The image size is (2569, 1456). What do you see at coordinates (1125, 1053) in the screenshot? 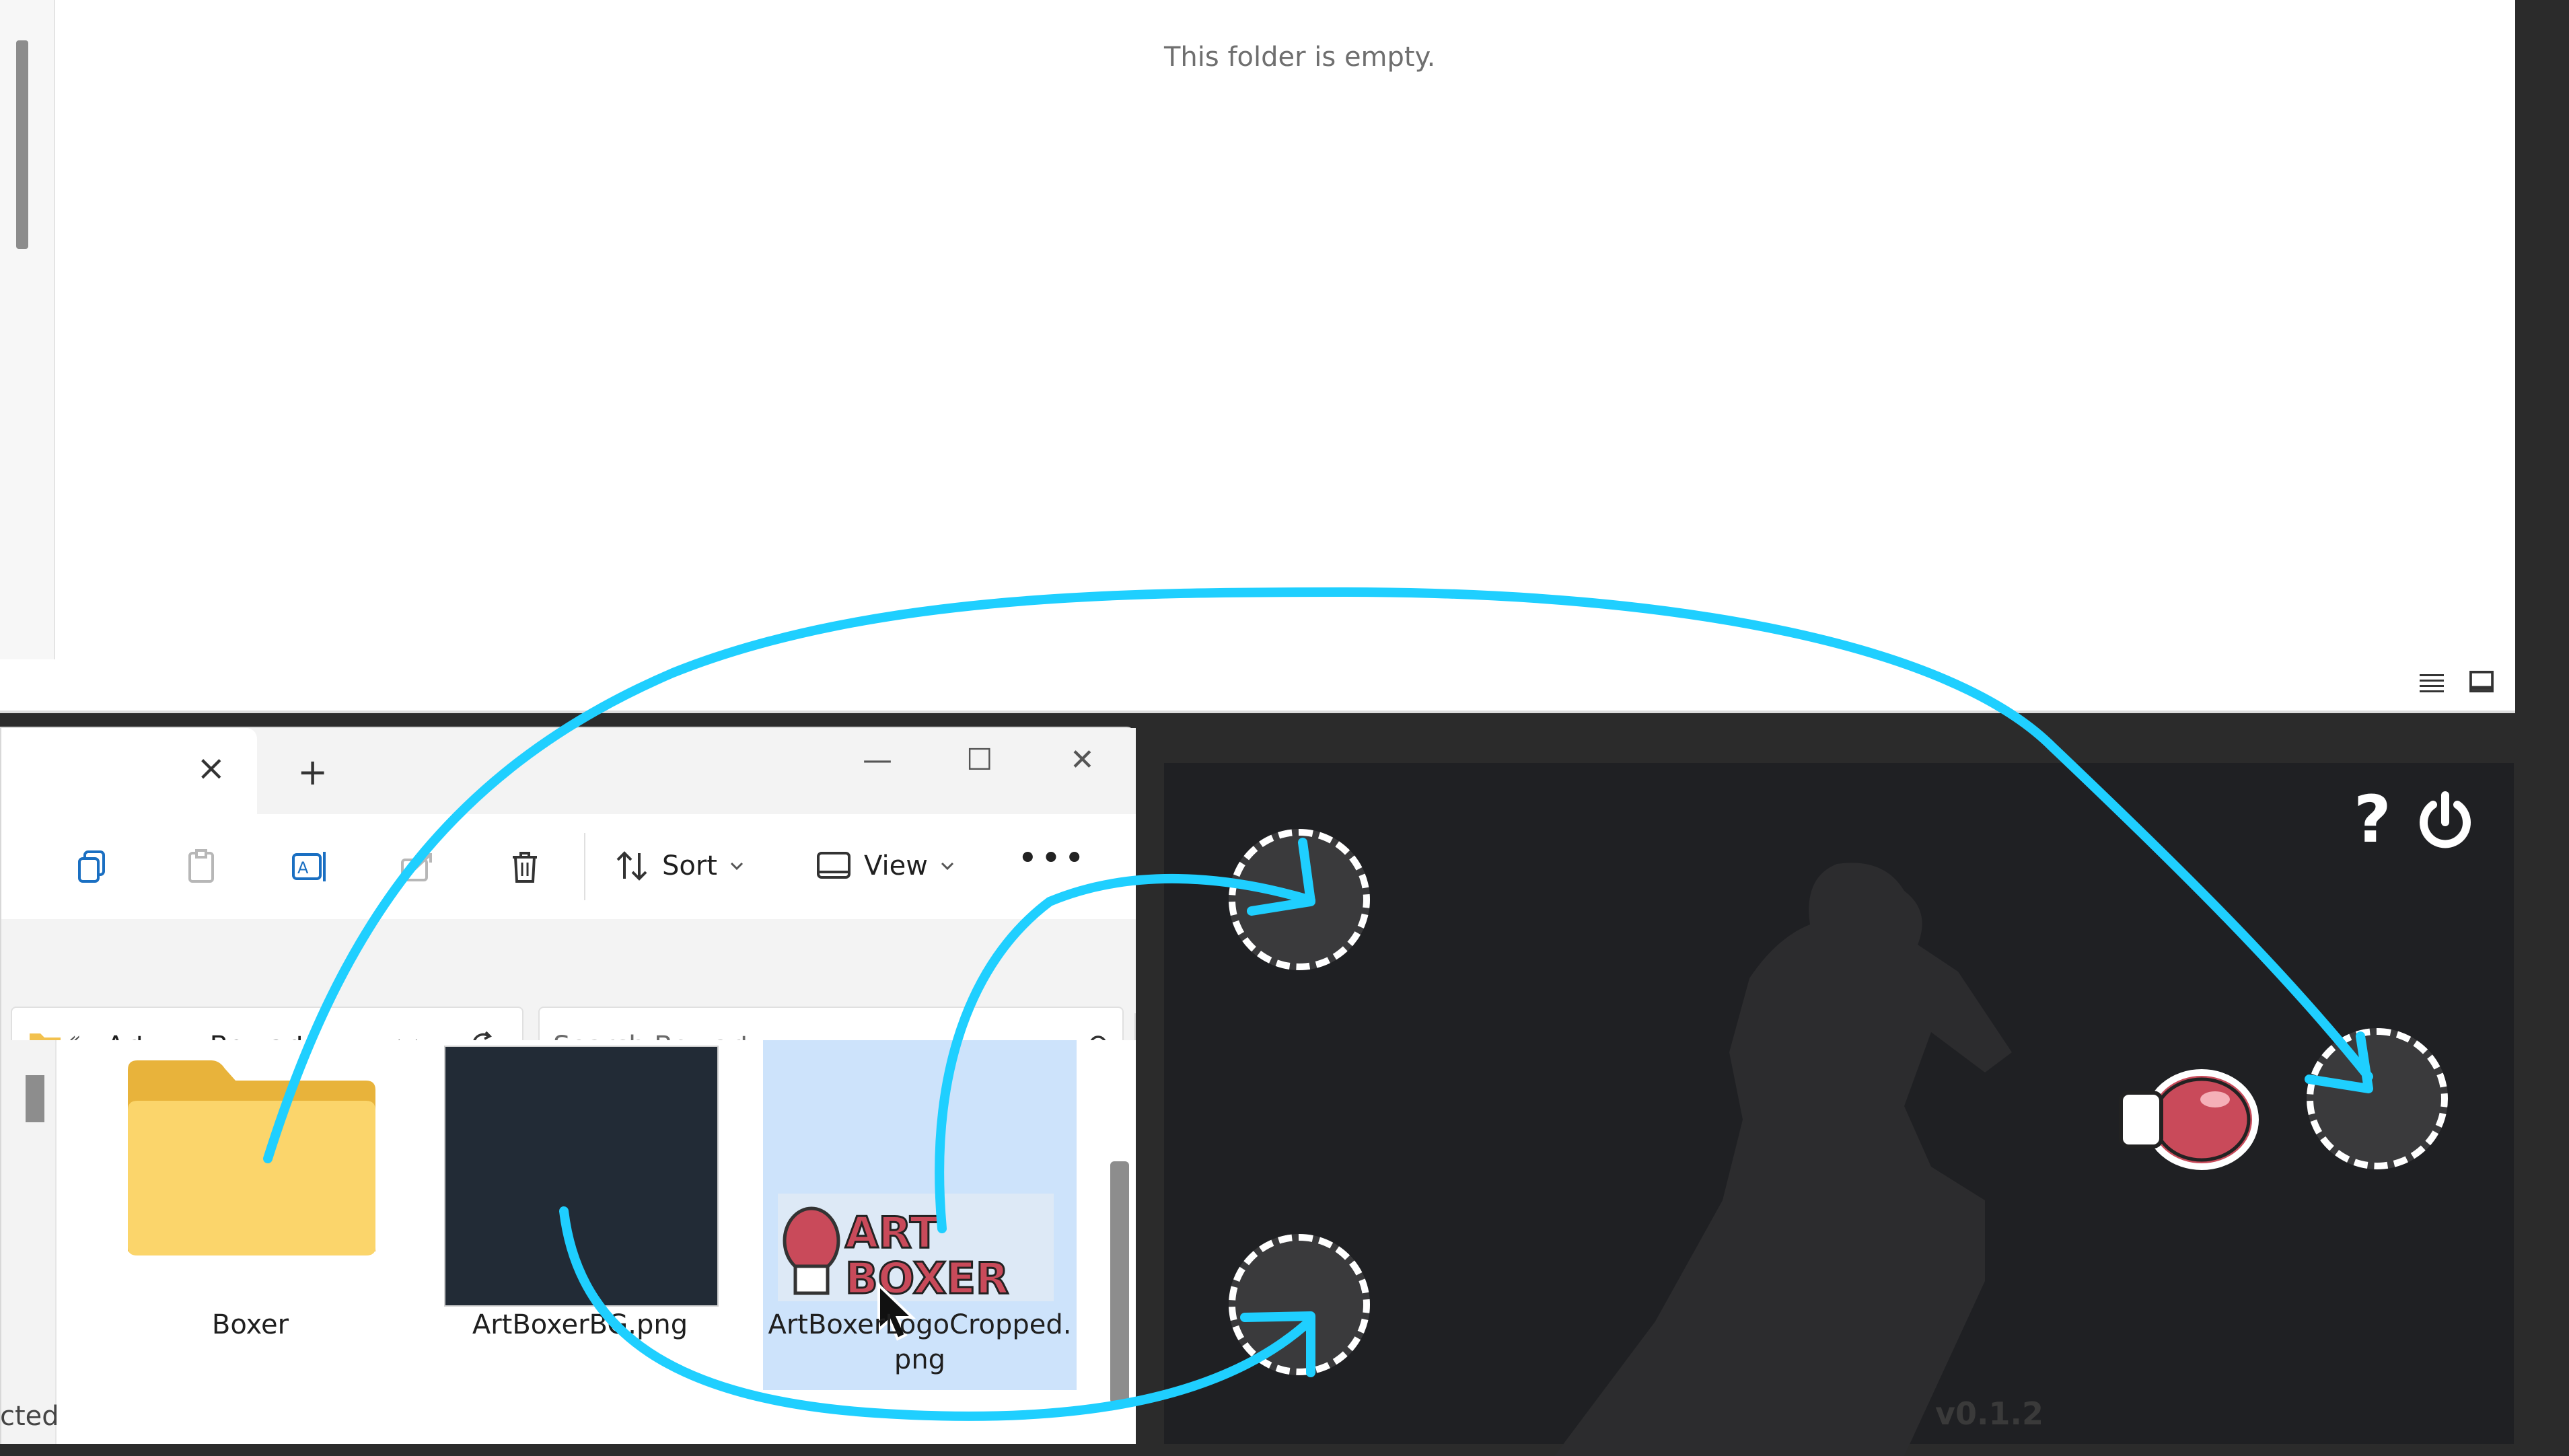
I see `arrow-logo-to-top-zone` at bounding box center [1125, 1053].